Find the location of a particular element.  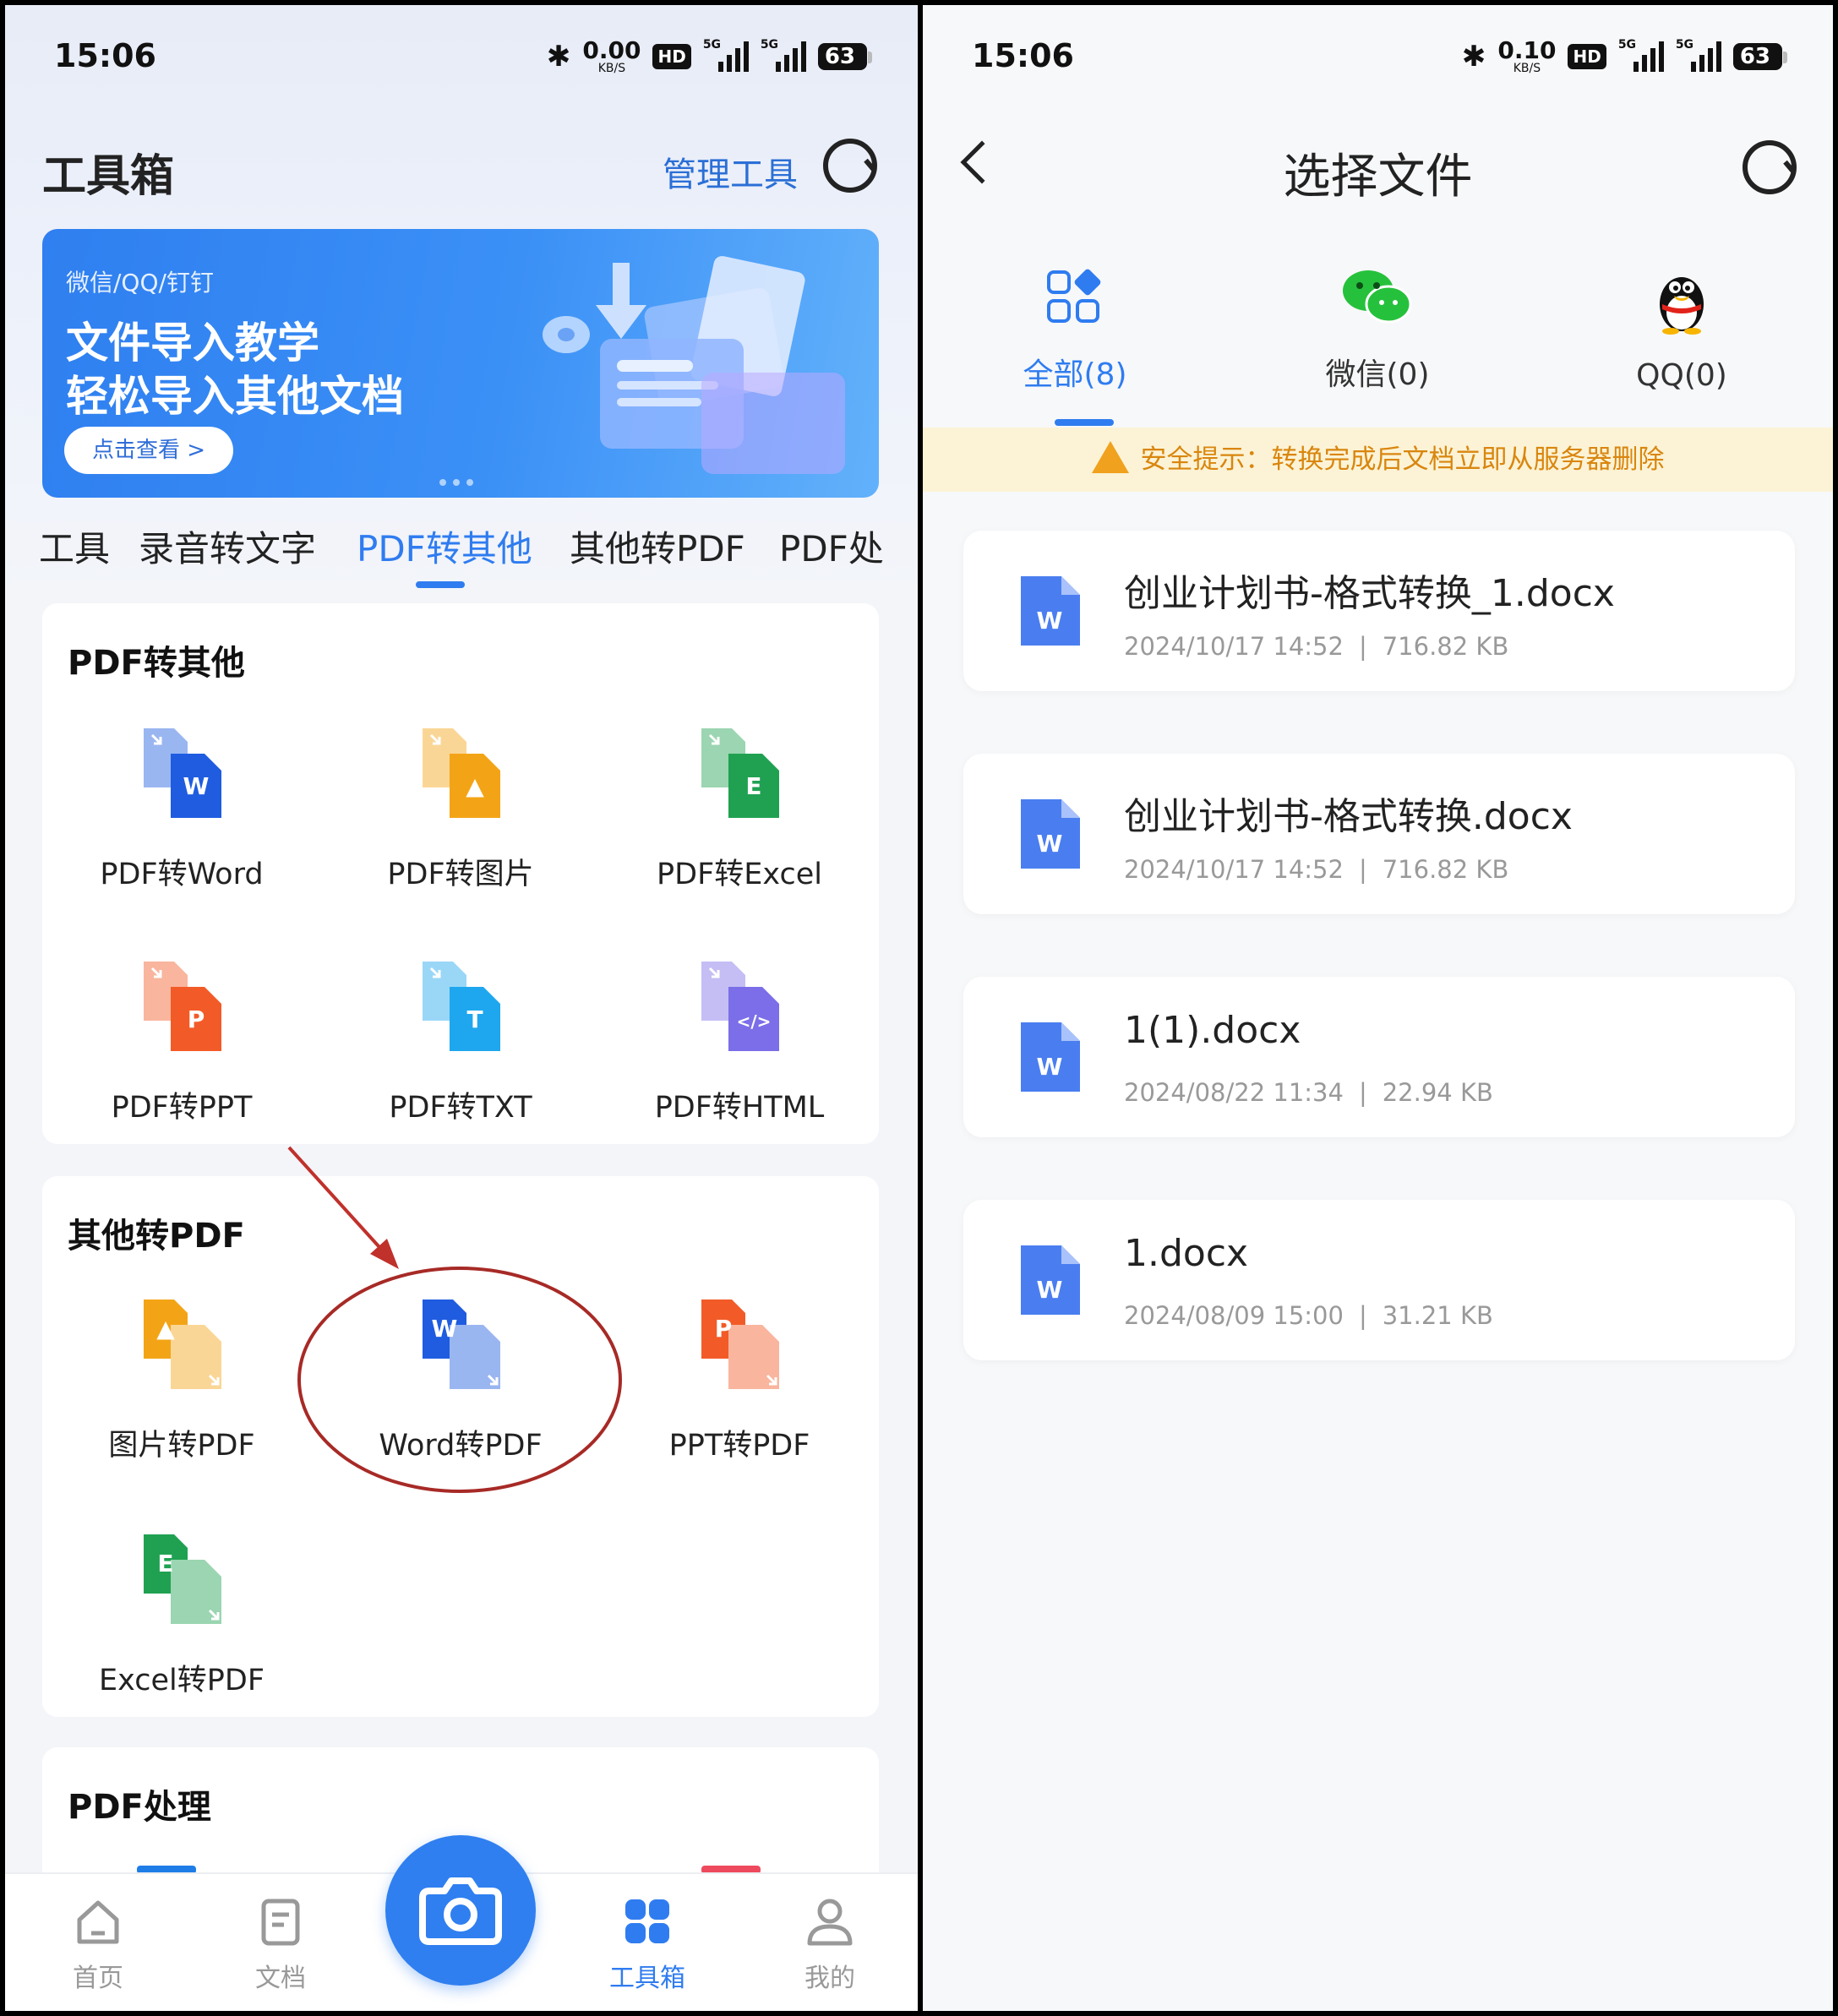

tool-label: PDF转HTML is located at coordinates (739, 1108).